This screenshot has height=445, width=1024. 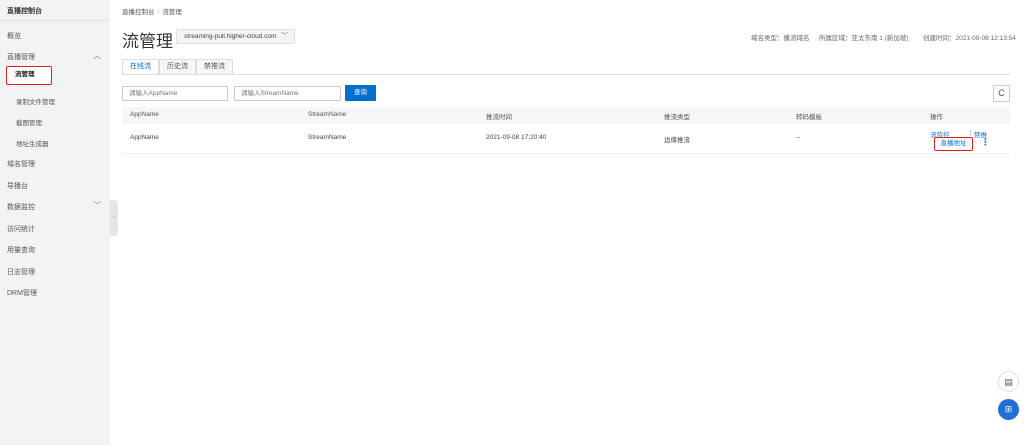 What do you see at coordinates (21, 272) in the screenshot?
I see `sidebar-item-log-management: 日志管理` at bounding box center [21, 272].